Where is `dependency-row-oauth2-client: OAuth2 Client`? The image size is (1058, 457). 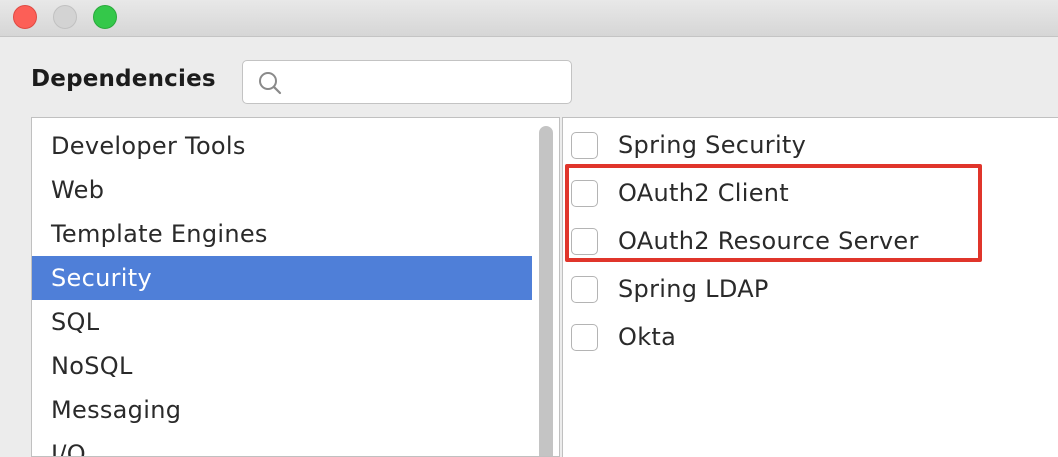
dependency-row-oauth2-client: OAuth2 Client is located at coordinates (808, 193).